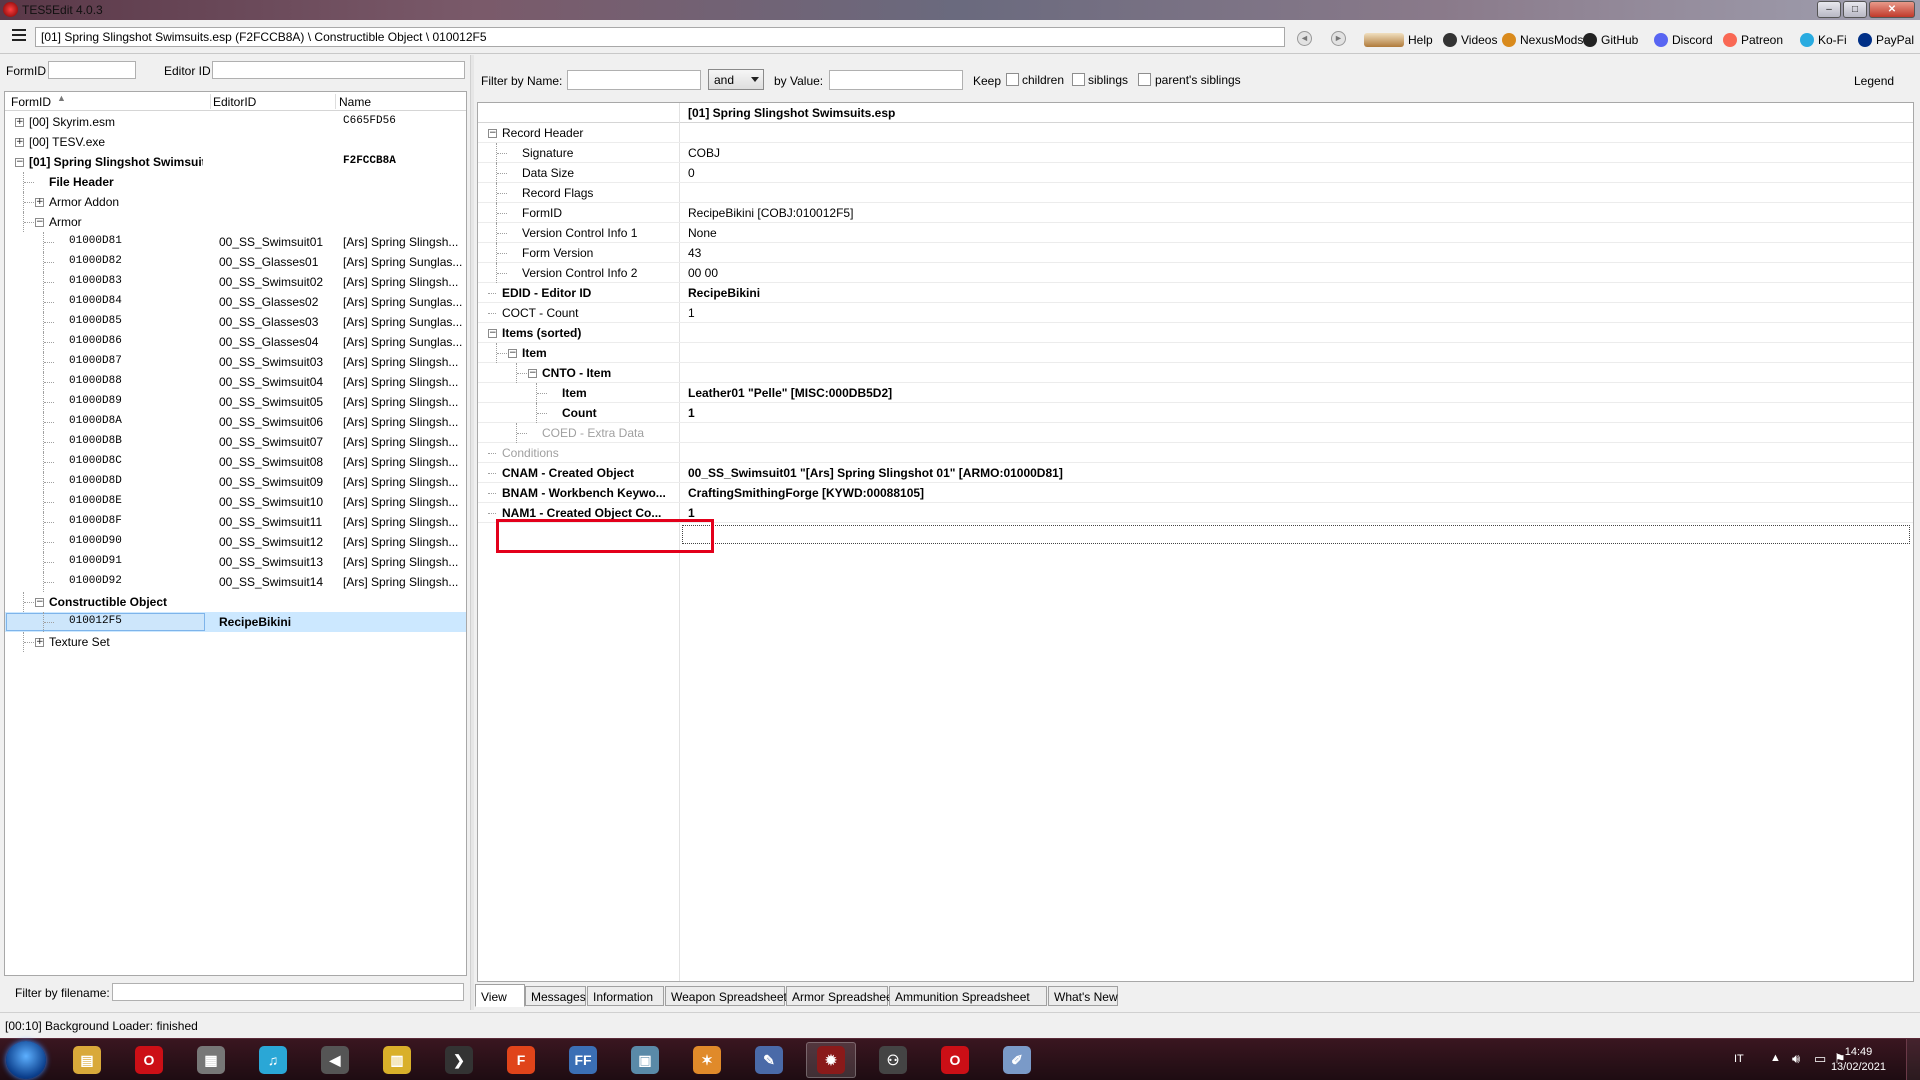 The width and height of the screenshot is (1920, 1080). I want to click on record-field-row: Version Control Info 1 None, so click(1195, 233).